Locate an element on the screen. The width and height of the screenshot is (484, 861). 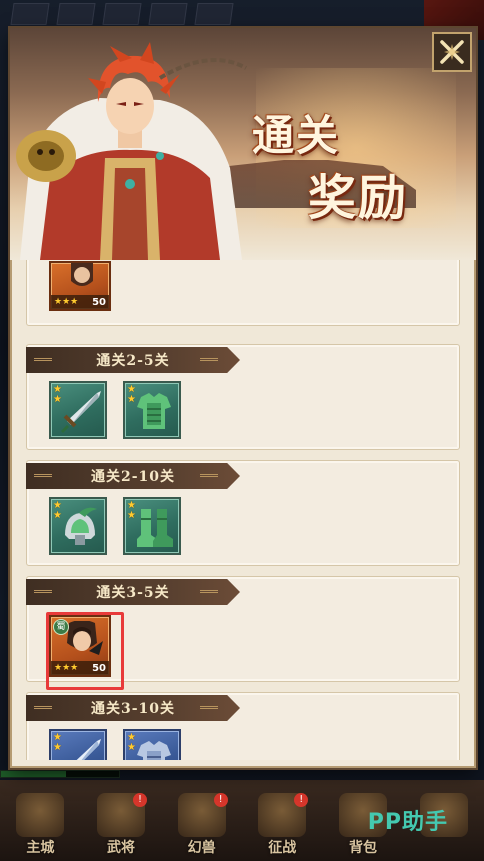
reward-card: 通关2-5关 ★ ★ ★ ★ is located at coordinates (243, 397).